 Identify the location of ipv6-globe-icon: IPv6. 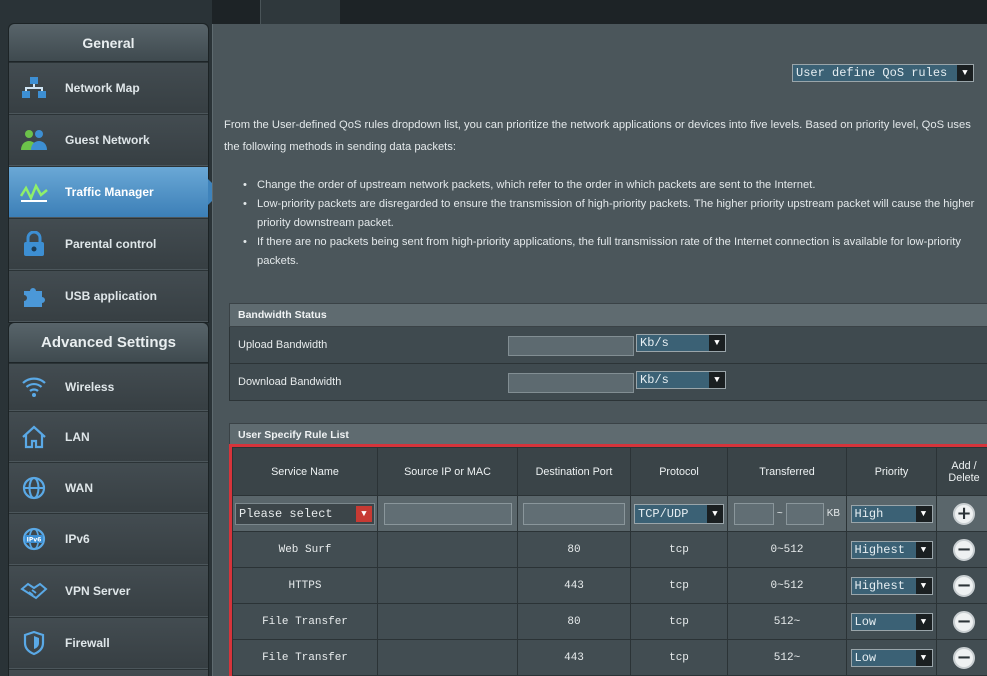
(34, 539).